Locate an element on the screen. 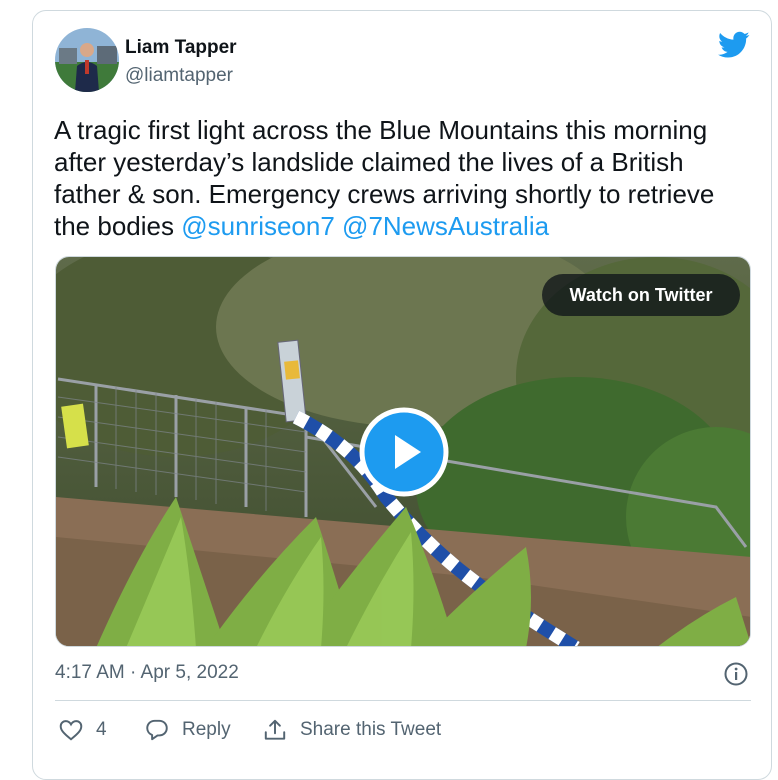 The width and height of the screenshot is (778, 780). twitter-bird-icon is located at coordinates (734, 45).